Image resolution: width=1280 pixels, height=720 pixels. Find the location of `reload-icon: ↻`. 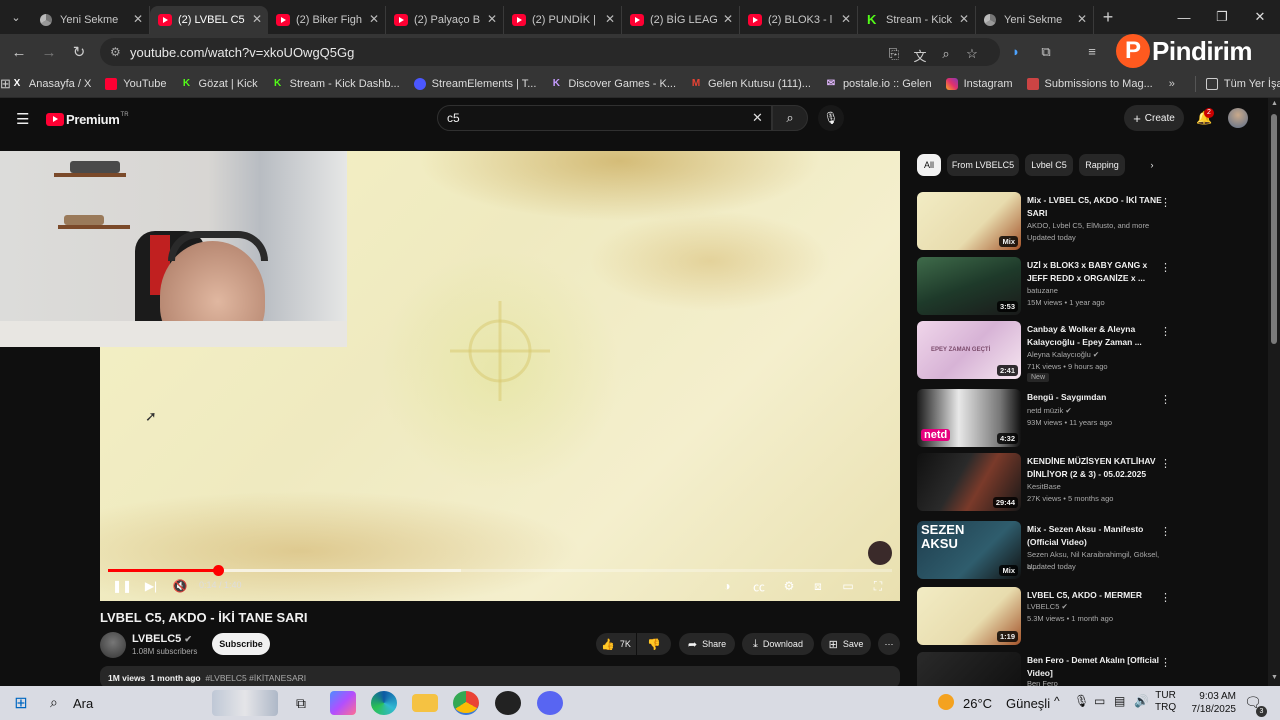

reload-icon: ↻ is located at coordinates (79, 52).